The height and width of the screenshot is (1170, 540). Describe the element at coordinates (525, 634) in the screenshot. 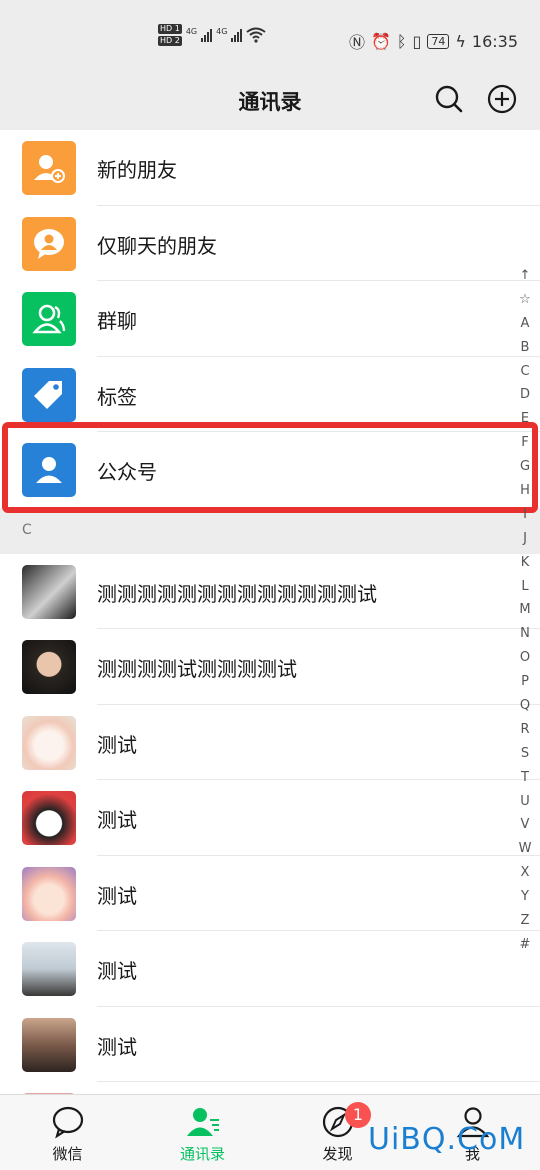

I see `index-letter: N` at that location.